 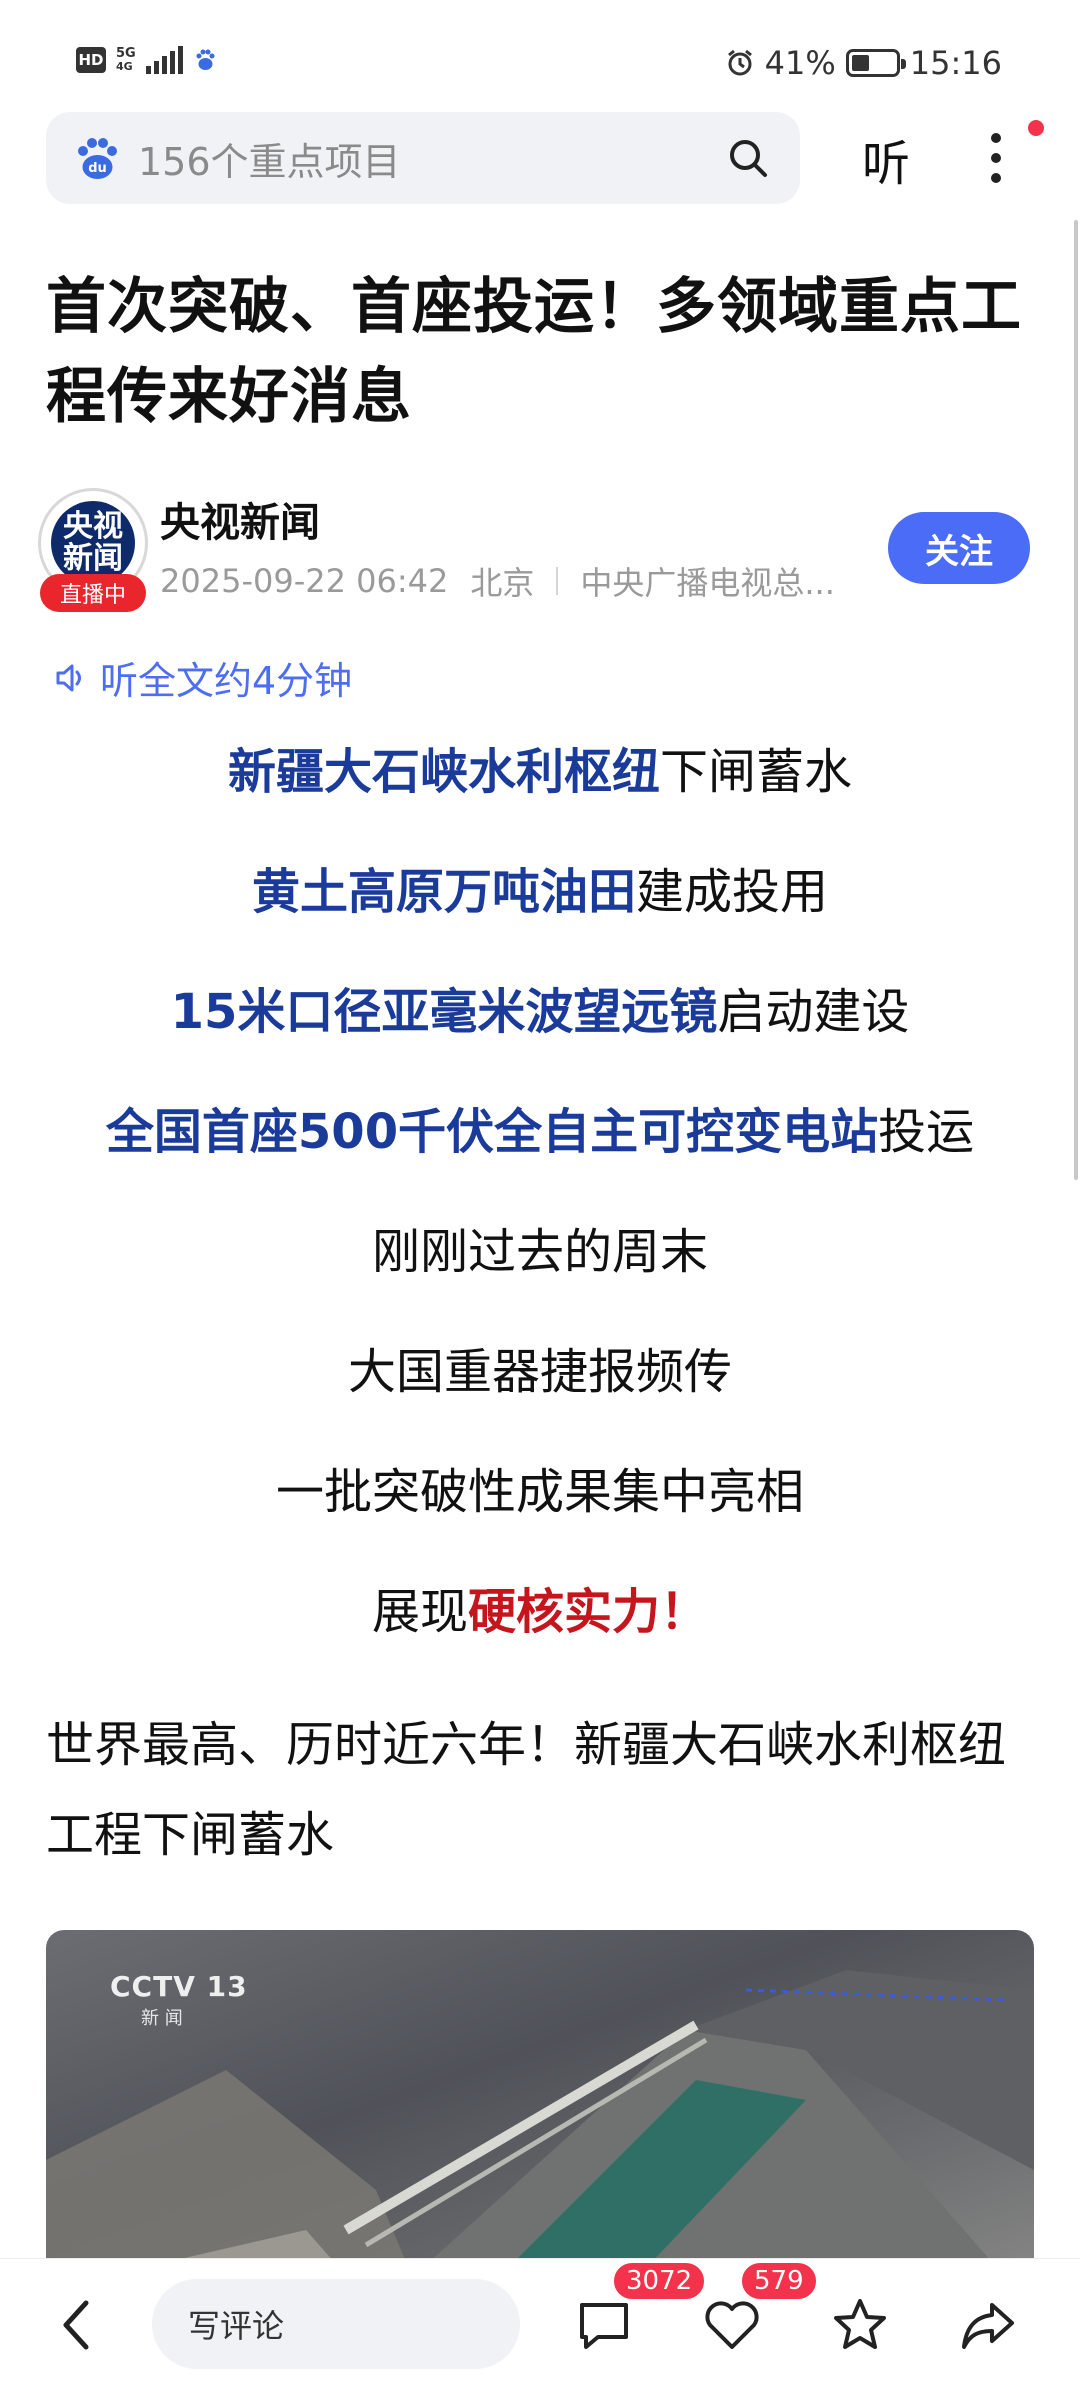 What do you see at coordinates (97, 168) in the screenshot?
I see `svg-text: du` at bounding box center [97, 168].